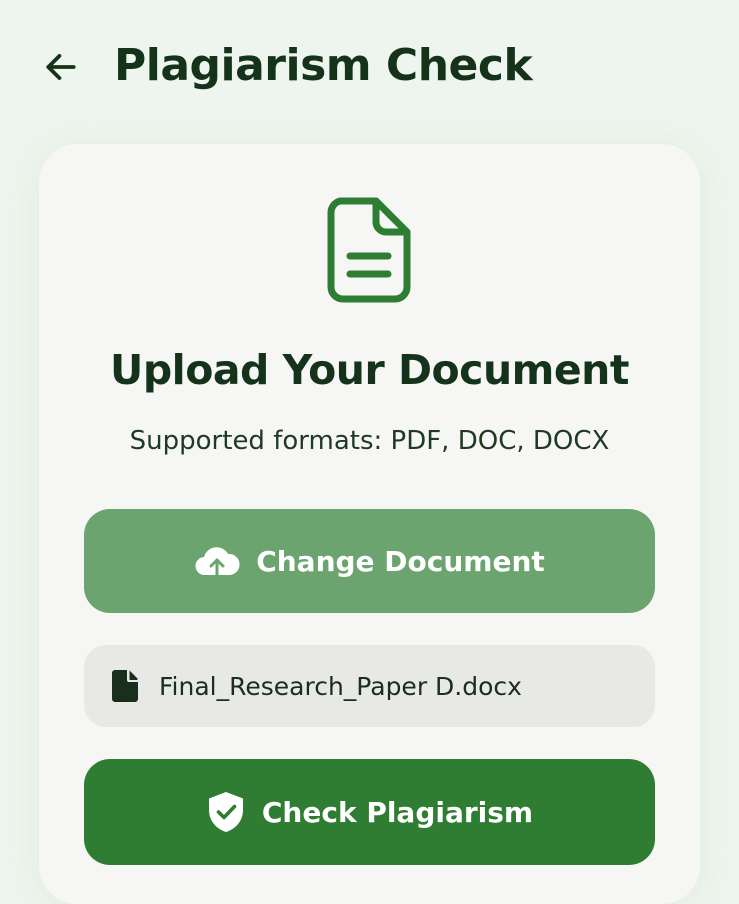  What do you see at coordinates (217, 562) in the screenshot?
I see `cloud-upload-icon` at bounding box center [217, 562].